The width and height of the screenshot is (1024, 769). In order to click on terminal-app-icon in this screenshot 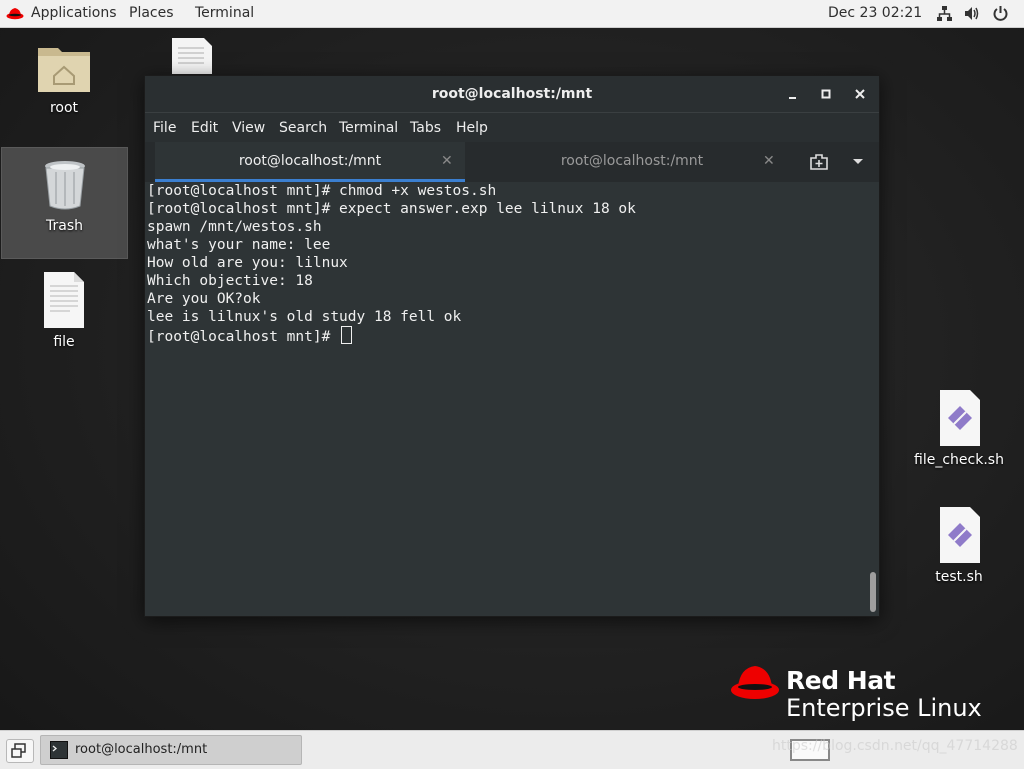, I will do `click(59, 750)`.